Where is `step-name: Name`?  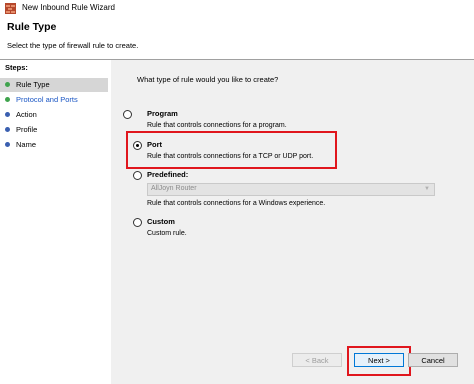
step-name: Name is located at coordinates (54, 145).